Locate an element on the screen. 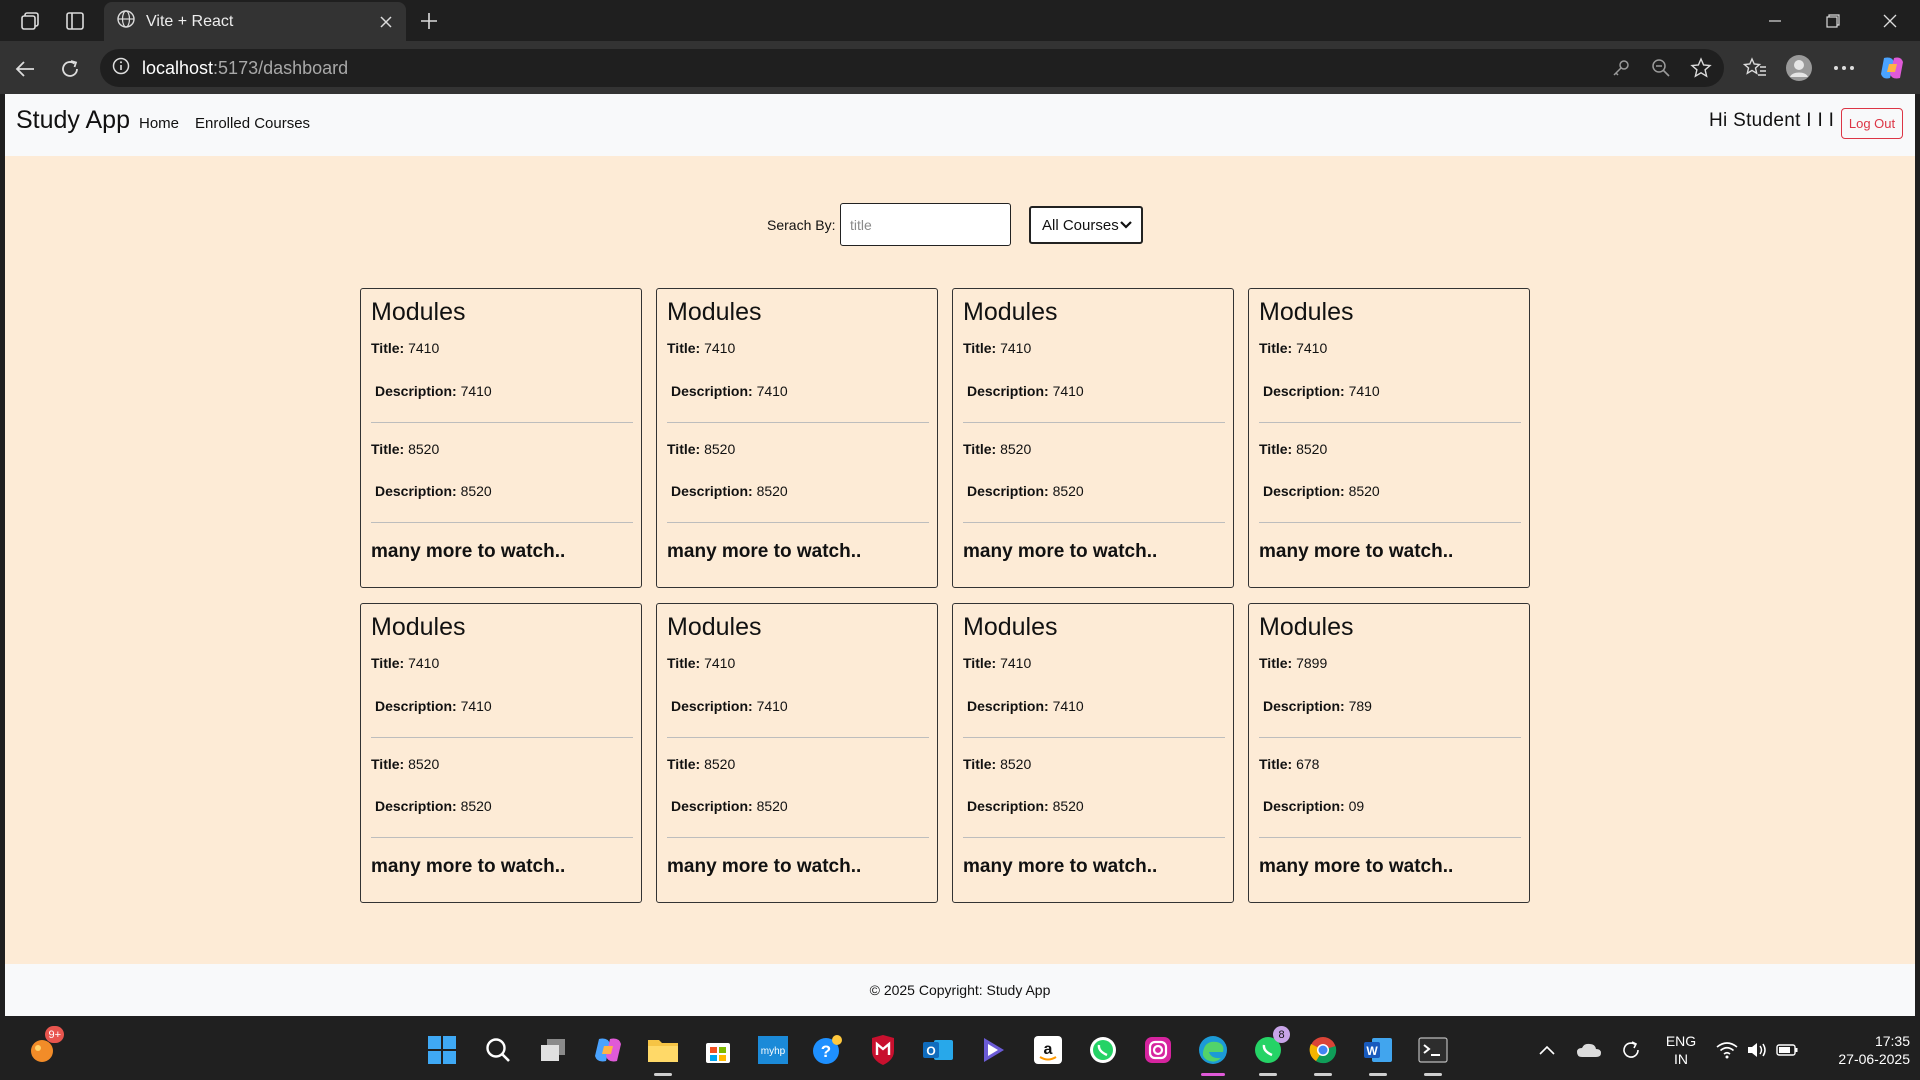  file-explorer-icon is located at coordinates (663, 1054).